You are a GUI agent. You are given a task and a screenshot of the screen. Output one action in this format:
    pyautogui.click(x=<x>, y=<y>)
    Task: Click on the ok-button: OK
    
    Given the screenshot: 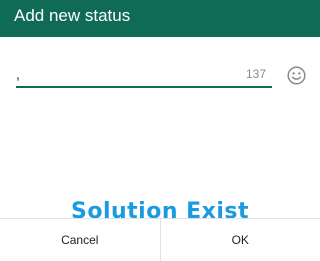 What is the action you would take?
    pyautogui.click(x=240, y=240)
    